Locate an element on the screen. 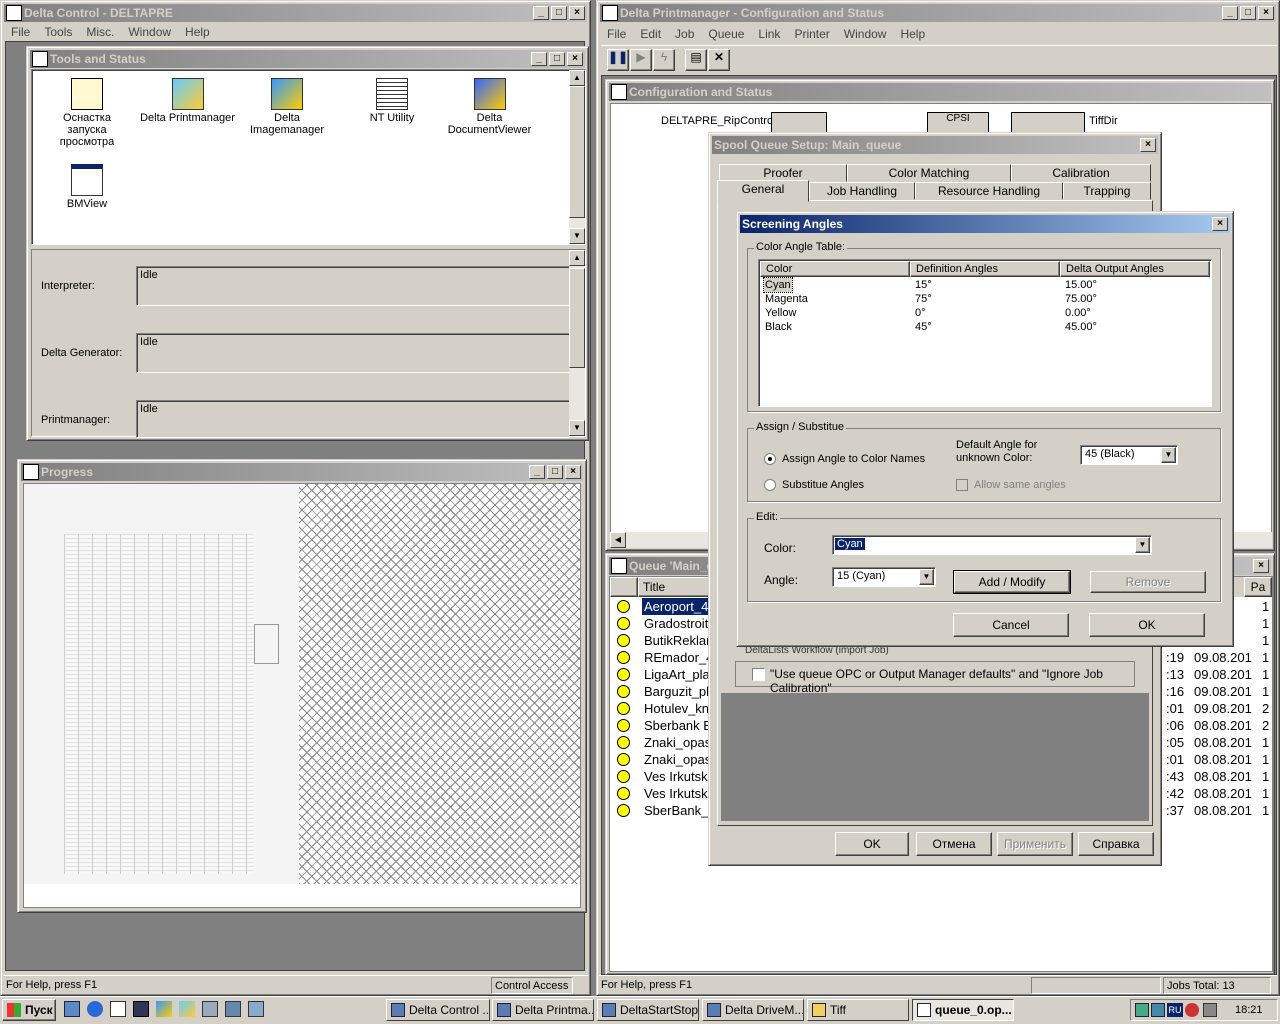 Image resolution: width=1280 pixels, height=1024 pixels. cancel-x-icon: ✕ is located at coordinates (719, 60).